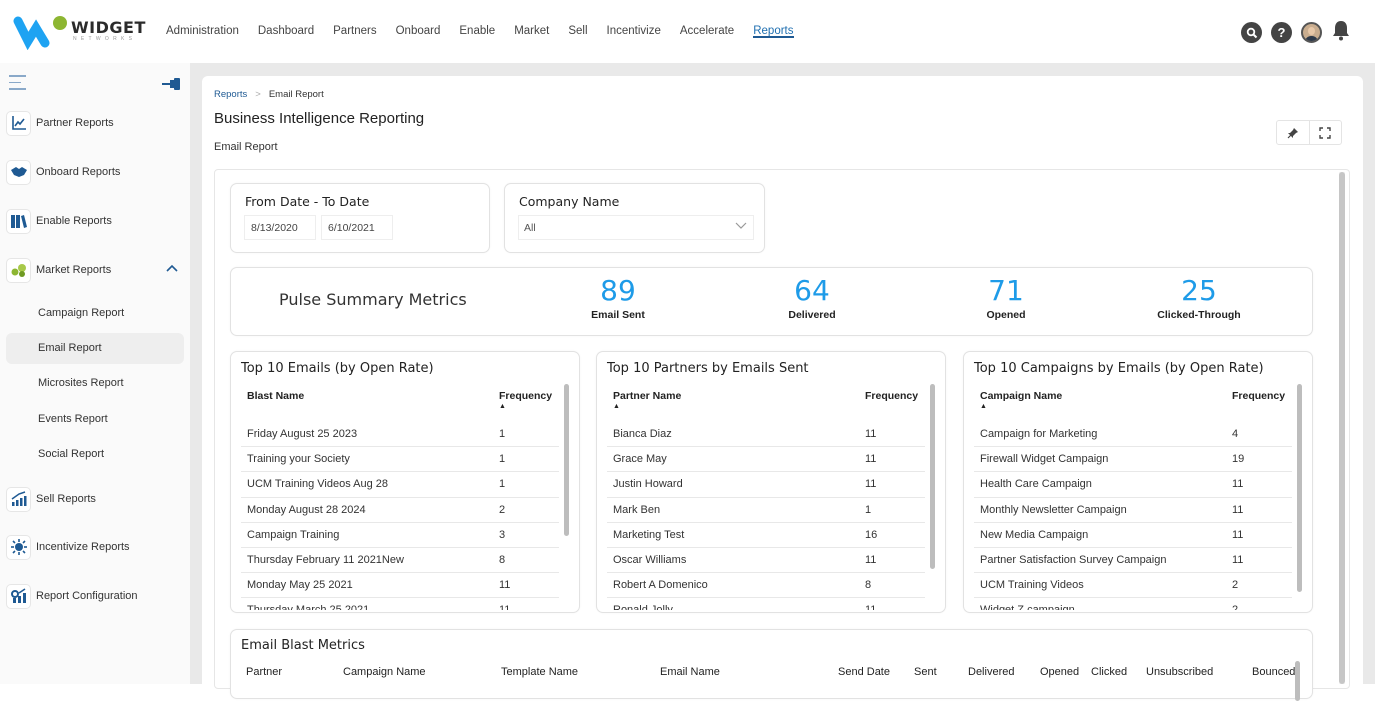 This screenshot has width=1375, height=701. Describe the element at coordinates (418, 31) in the screenshot. I see `nav-onboard: Onboard` at that location.